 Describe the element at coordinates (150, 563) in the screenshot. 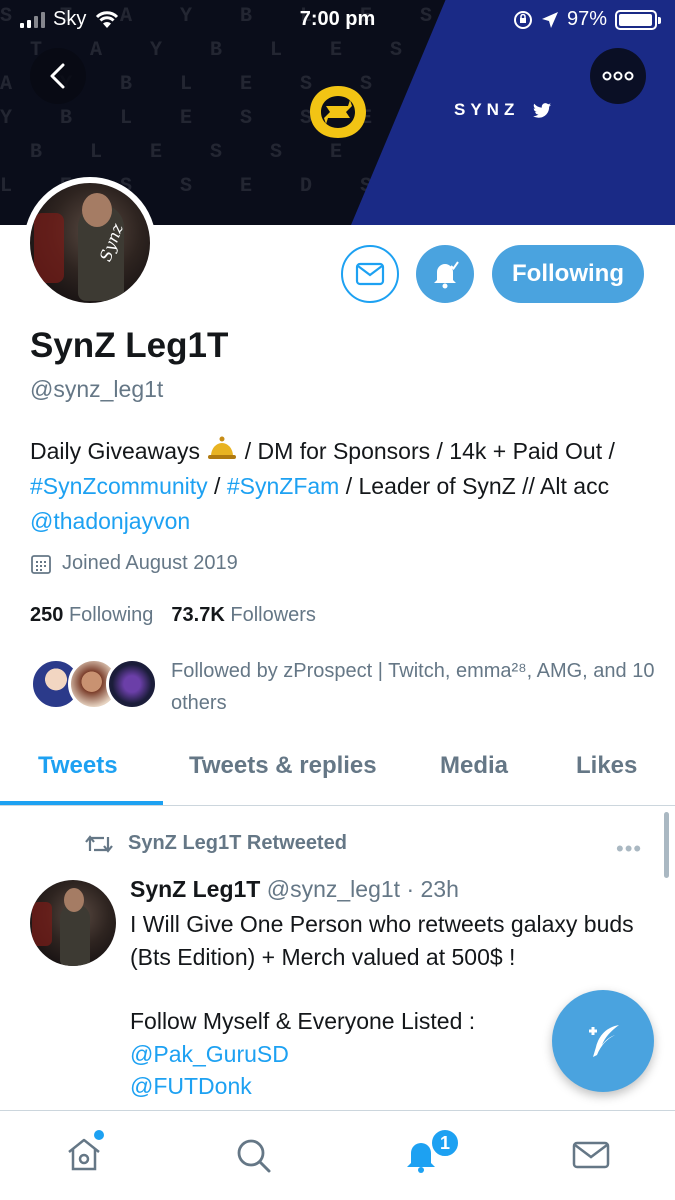

I see `joined-text: Joined August 2019` at that location.